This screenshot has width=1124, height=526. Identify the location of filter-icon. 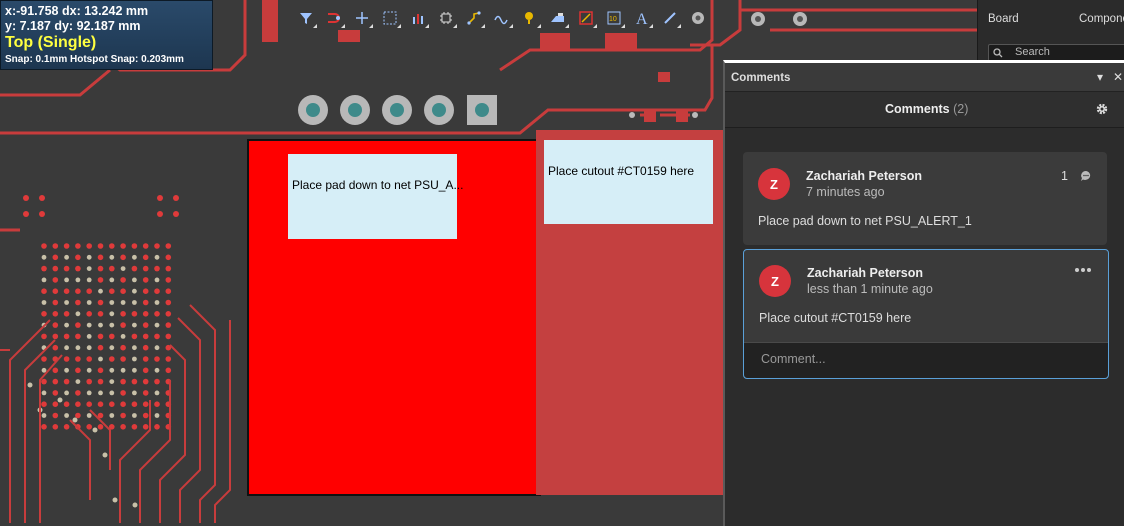
(306, 18).